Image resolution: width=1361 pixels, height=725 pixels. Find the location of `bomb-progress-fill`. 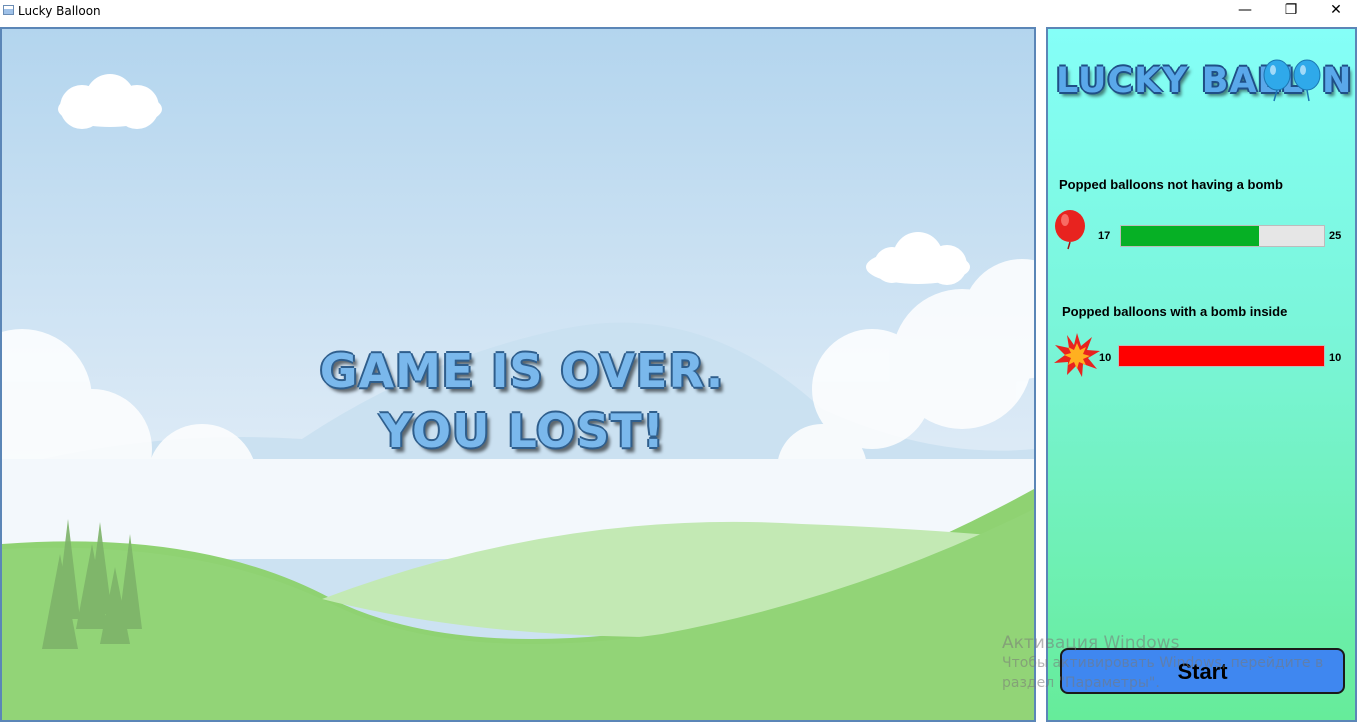

bomb-progress-fill is located at coordinates (1221, 356).